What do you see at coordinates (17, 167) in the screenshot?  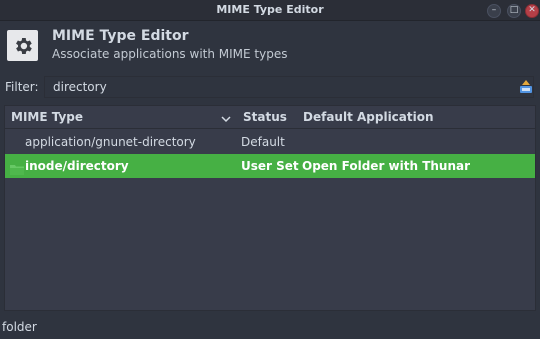 I see `folder-icon` at bounding box center [17, 167].